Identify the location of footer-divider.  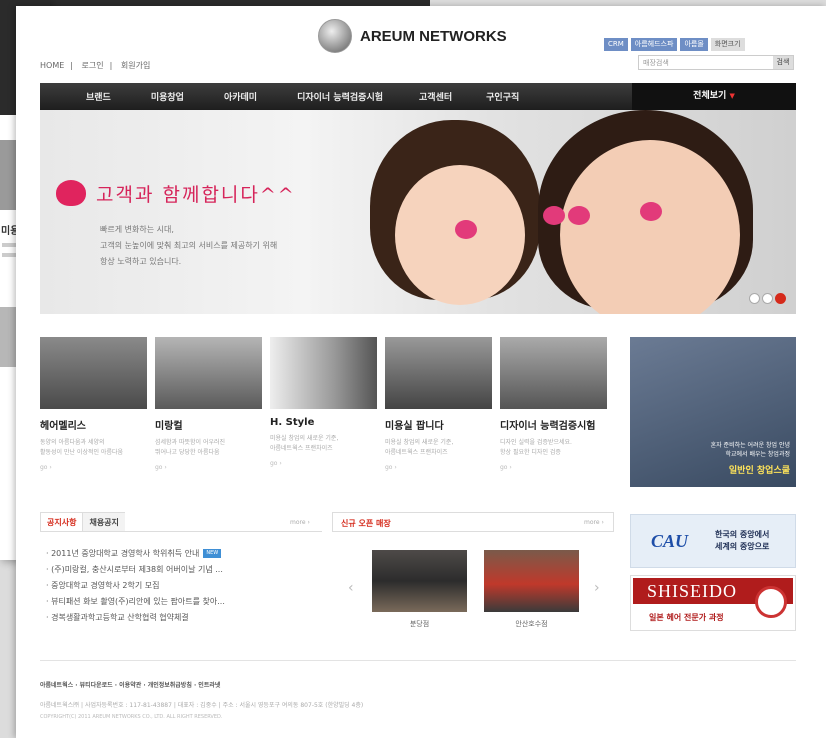
(418, 660).